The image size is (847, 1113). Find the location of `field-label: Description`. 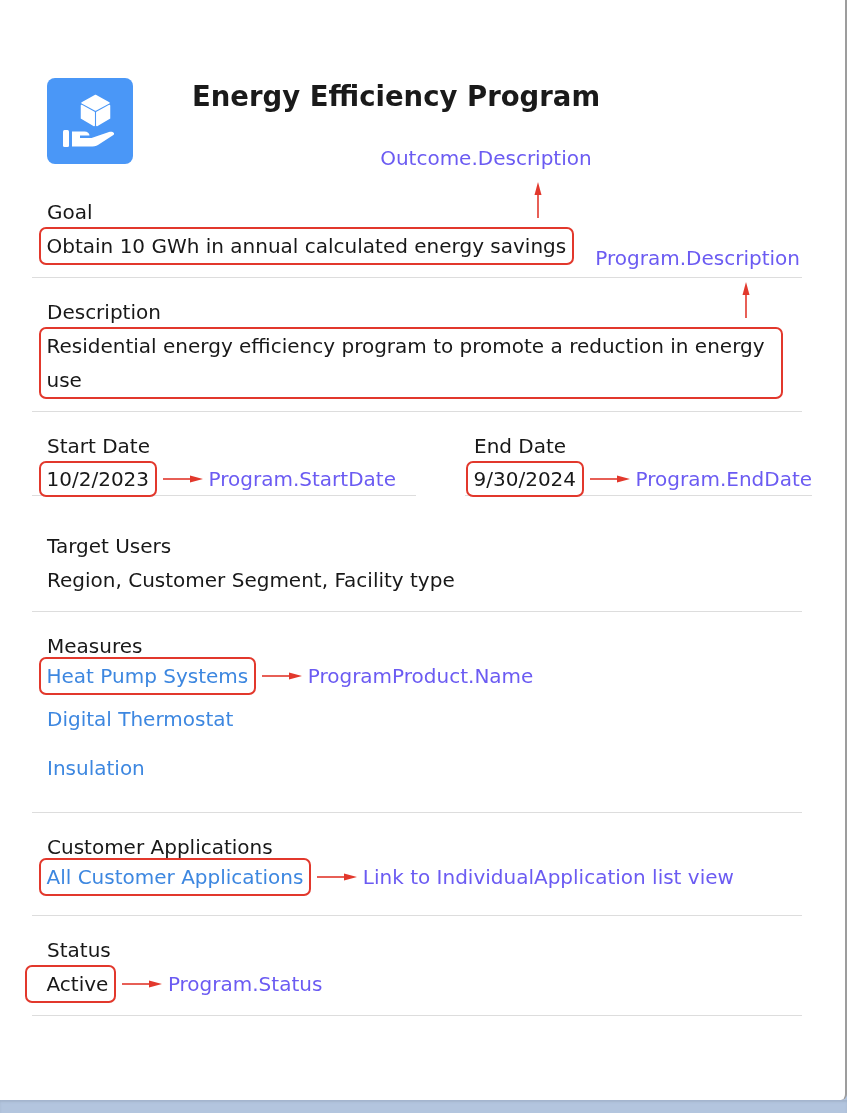

field-label: Description is located at coordinates (104, 312).